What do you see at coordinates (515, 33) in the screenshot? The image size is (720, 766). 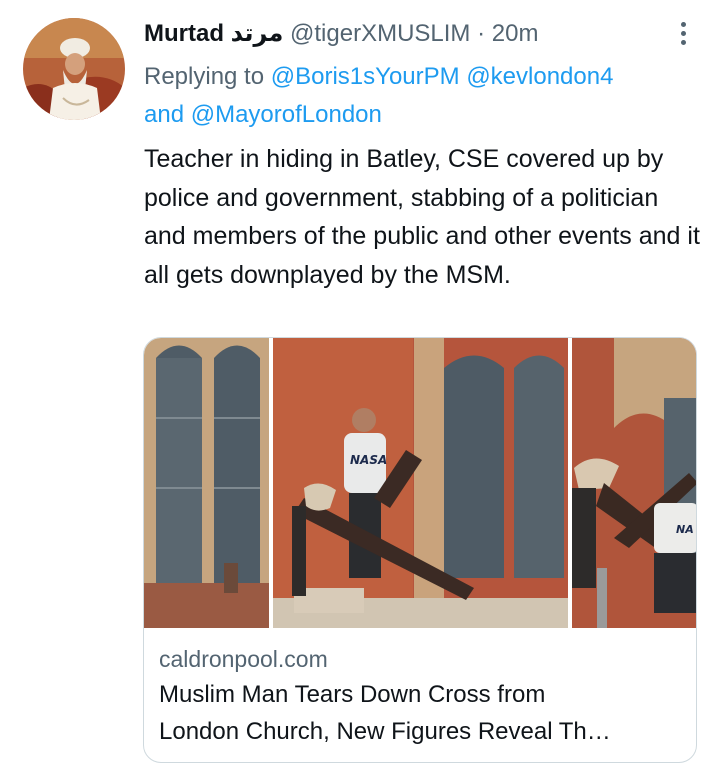 I see `tweet-timestamp: 20m` at bounding box center [515, 33].